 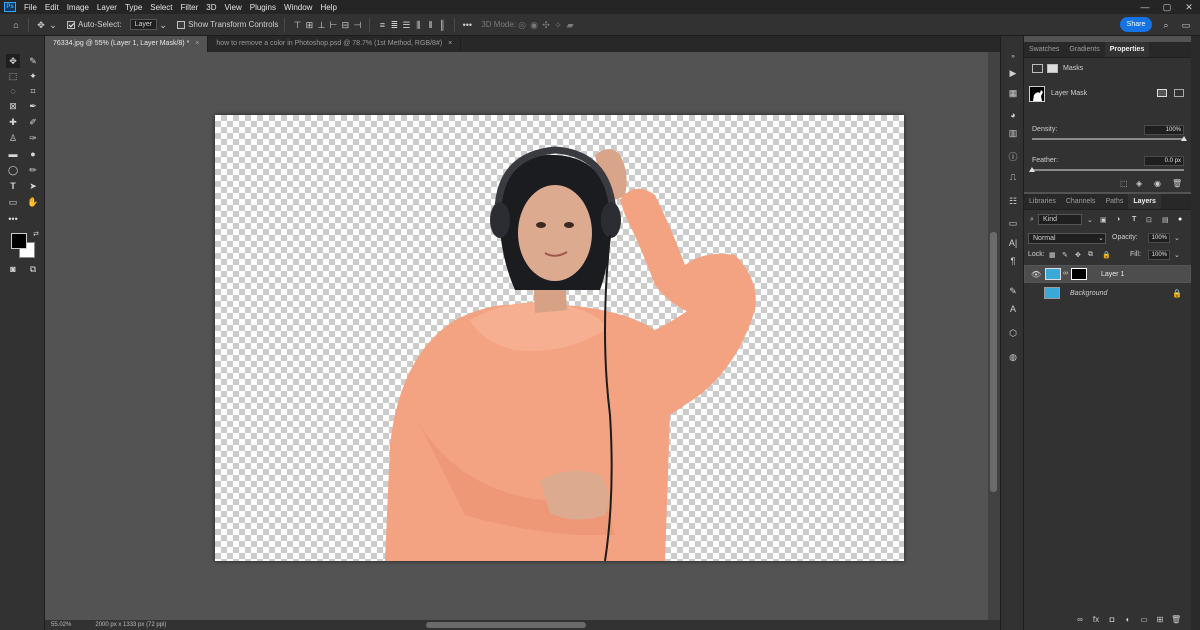 I want to click on layer-row: Background 🔒, so click(x=1107, y=294).